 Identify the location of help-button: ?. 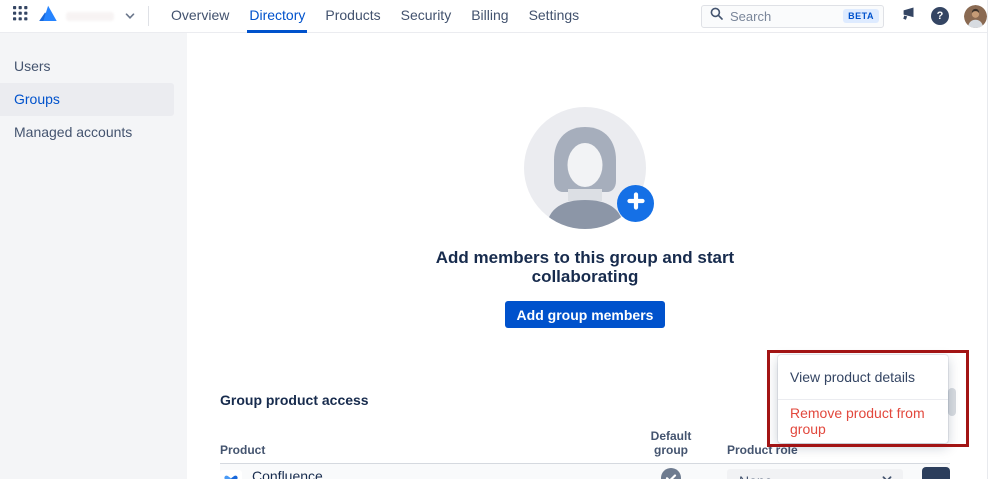
(940, 16).